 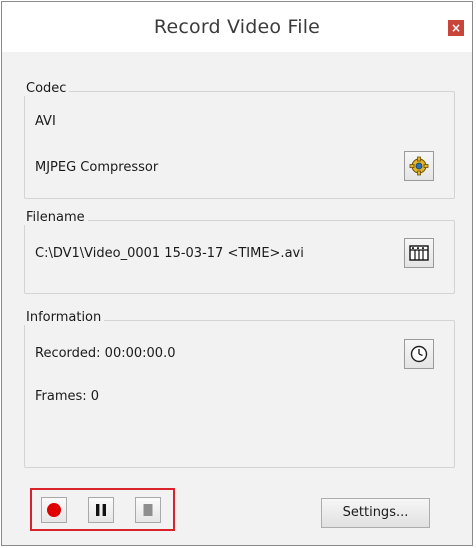 I want to click on filename-path: C:\DV1\Video_0001 15-03-17 <TIME>.avi, so click(x=169, y=253).